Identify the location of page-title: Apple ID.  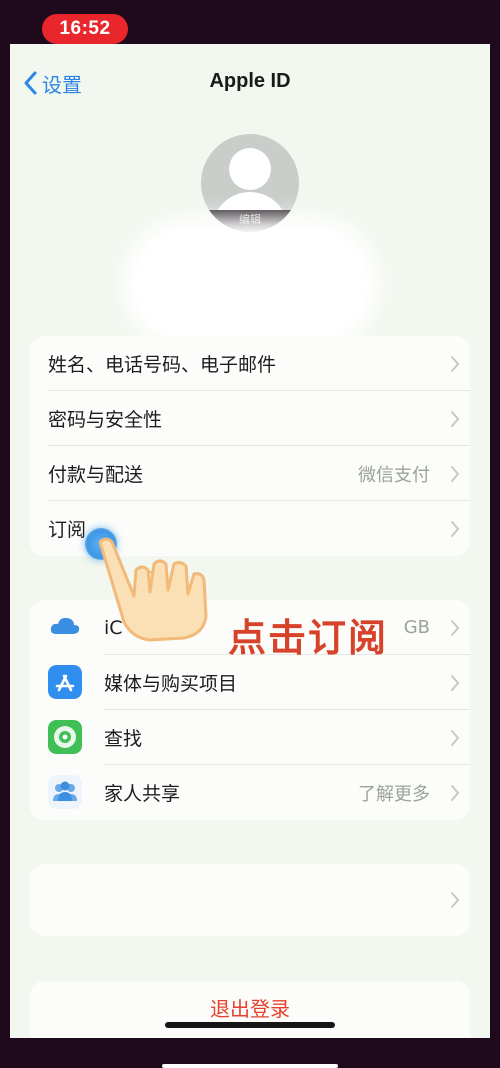
(250, 81).